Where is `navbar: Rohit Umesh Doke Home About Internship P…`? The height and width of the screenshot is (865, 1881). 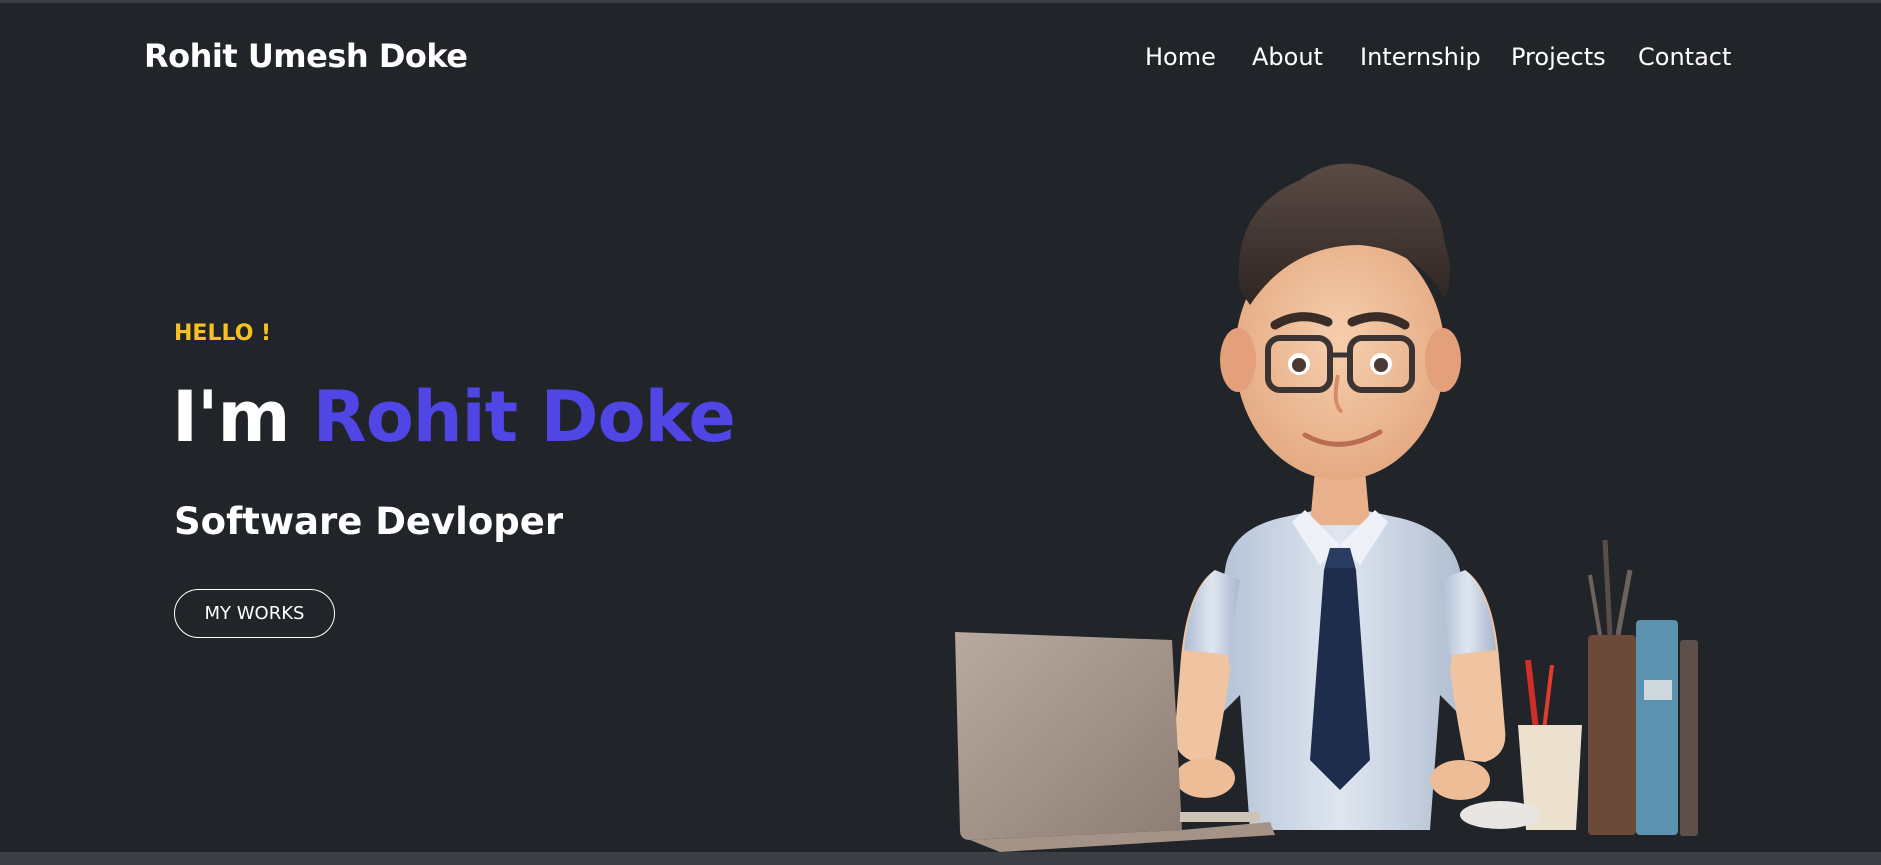
navbar: Rohit Umesh Doke Home About Internship P… is located at coordinates (940, 55).